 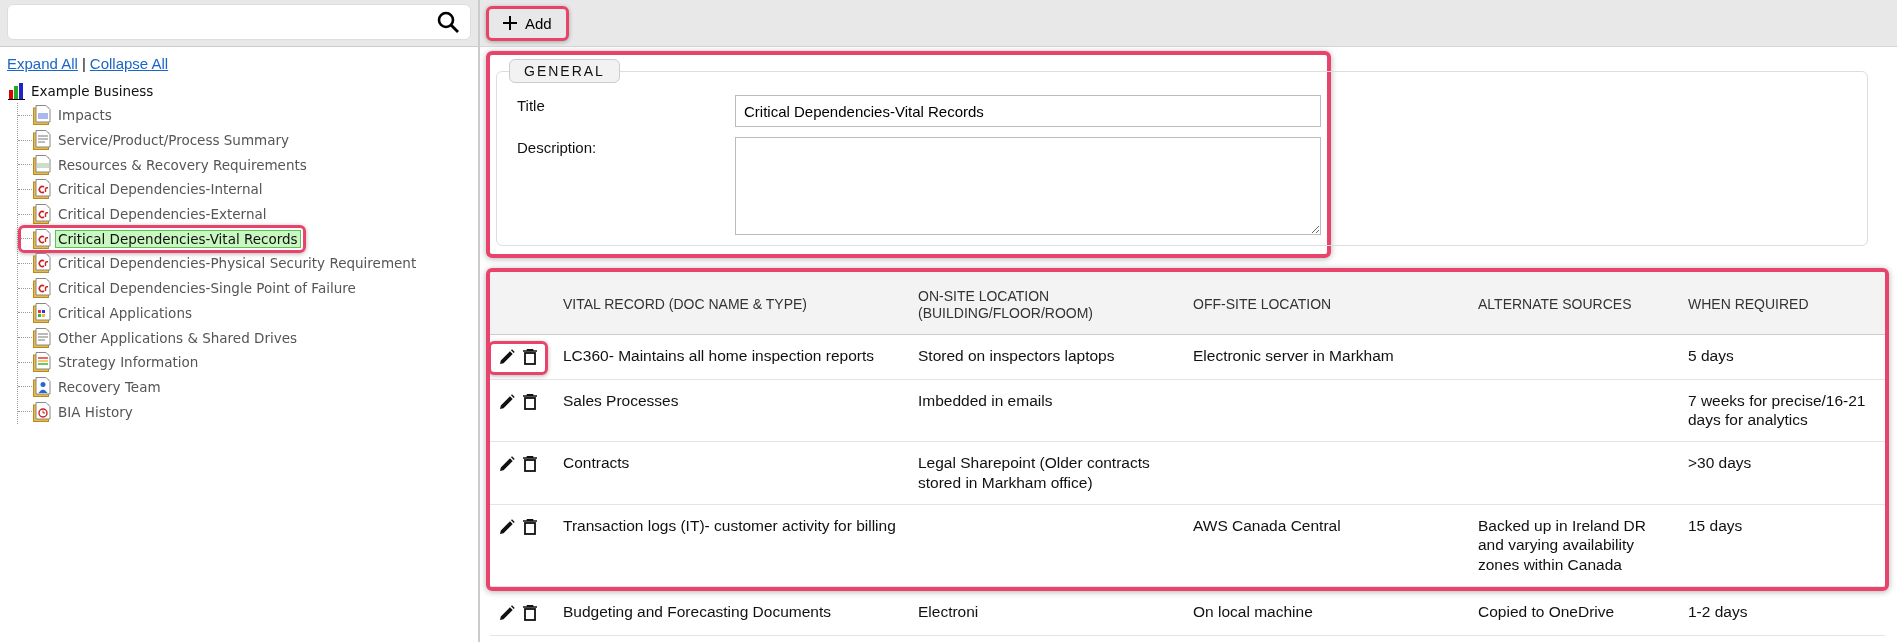 What do you see at coordinates (1720, 463) in the screenshot?
I see `table-cell: >30 days` at bounding box center [1720, 463].